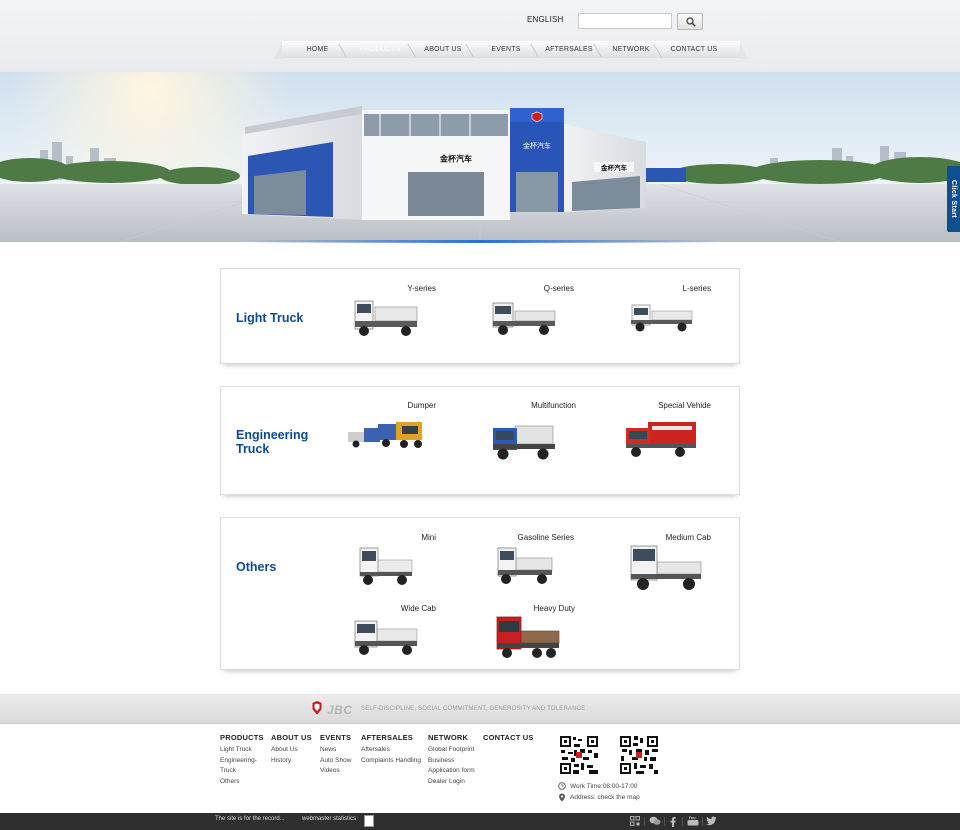 The image size is (960, 830). Describe the element at coordinates (455, 159) in the screenshot. I see `building-sign-left: 金杯汽车` at that location.